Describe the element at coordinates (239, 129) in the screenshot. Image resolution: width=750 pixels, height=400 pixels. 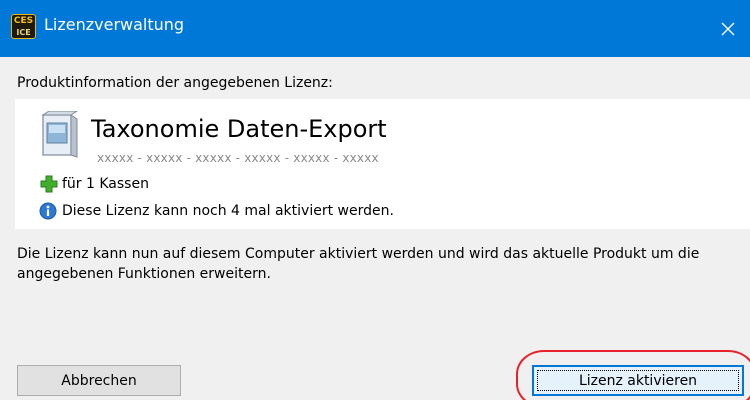
I see `product-title: Taxonomie Daten-Export` at that location.